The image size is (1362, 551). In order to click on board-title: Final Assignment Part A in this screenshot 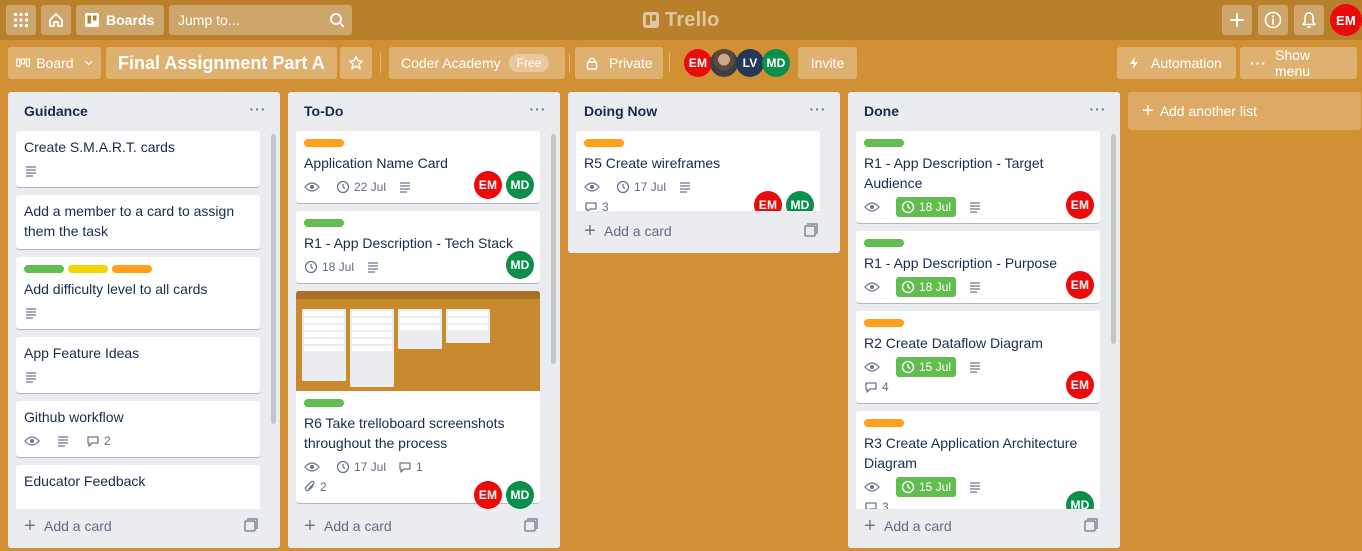, I will do `click(221, 63)`.